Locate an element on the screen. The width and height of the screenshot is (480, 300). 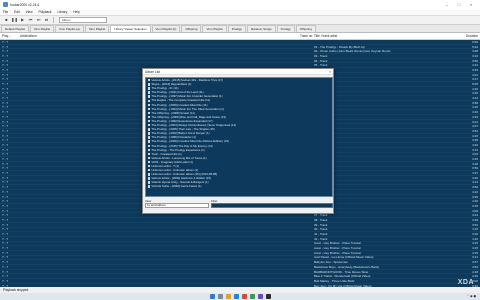
search-icon is located at coordinates (220, 296).